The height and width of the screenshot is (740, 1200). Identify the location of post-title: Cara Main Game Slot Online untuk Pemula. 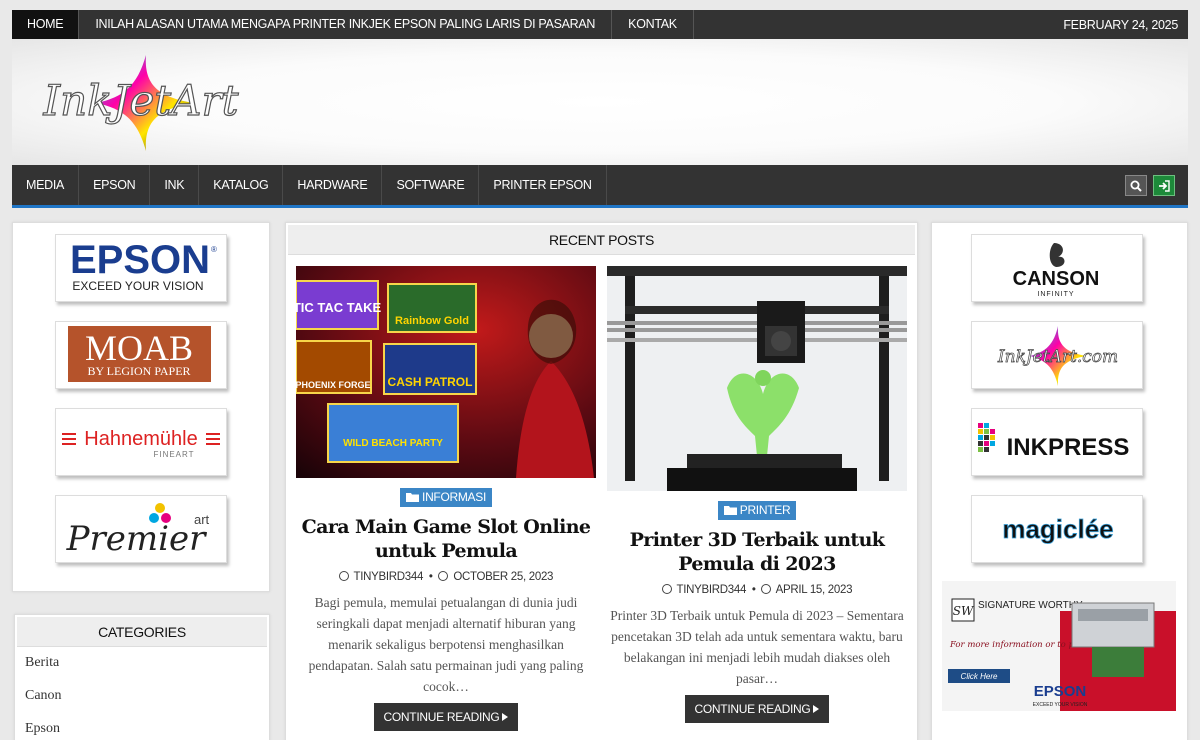
(446, 539).